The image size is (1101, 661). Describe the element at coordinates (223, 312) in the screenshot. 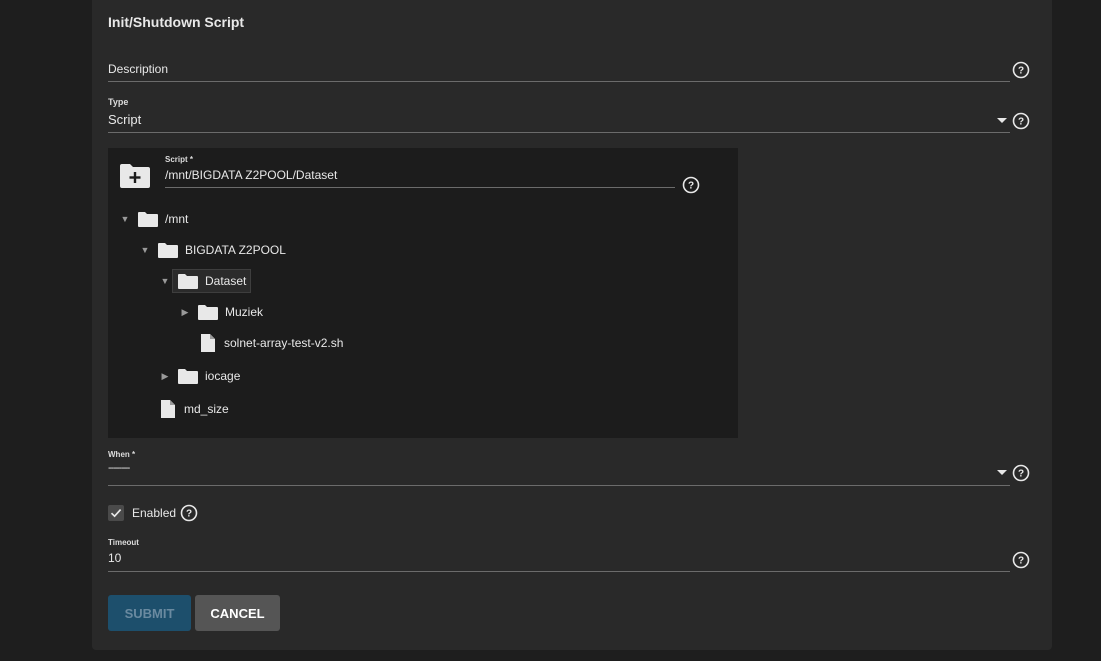

I see `tree-node-muziek: ▶ Muziek` at that location.